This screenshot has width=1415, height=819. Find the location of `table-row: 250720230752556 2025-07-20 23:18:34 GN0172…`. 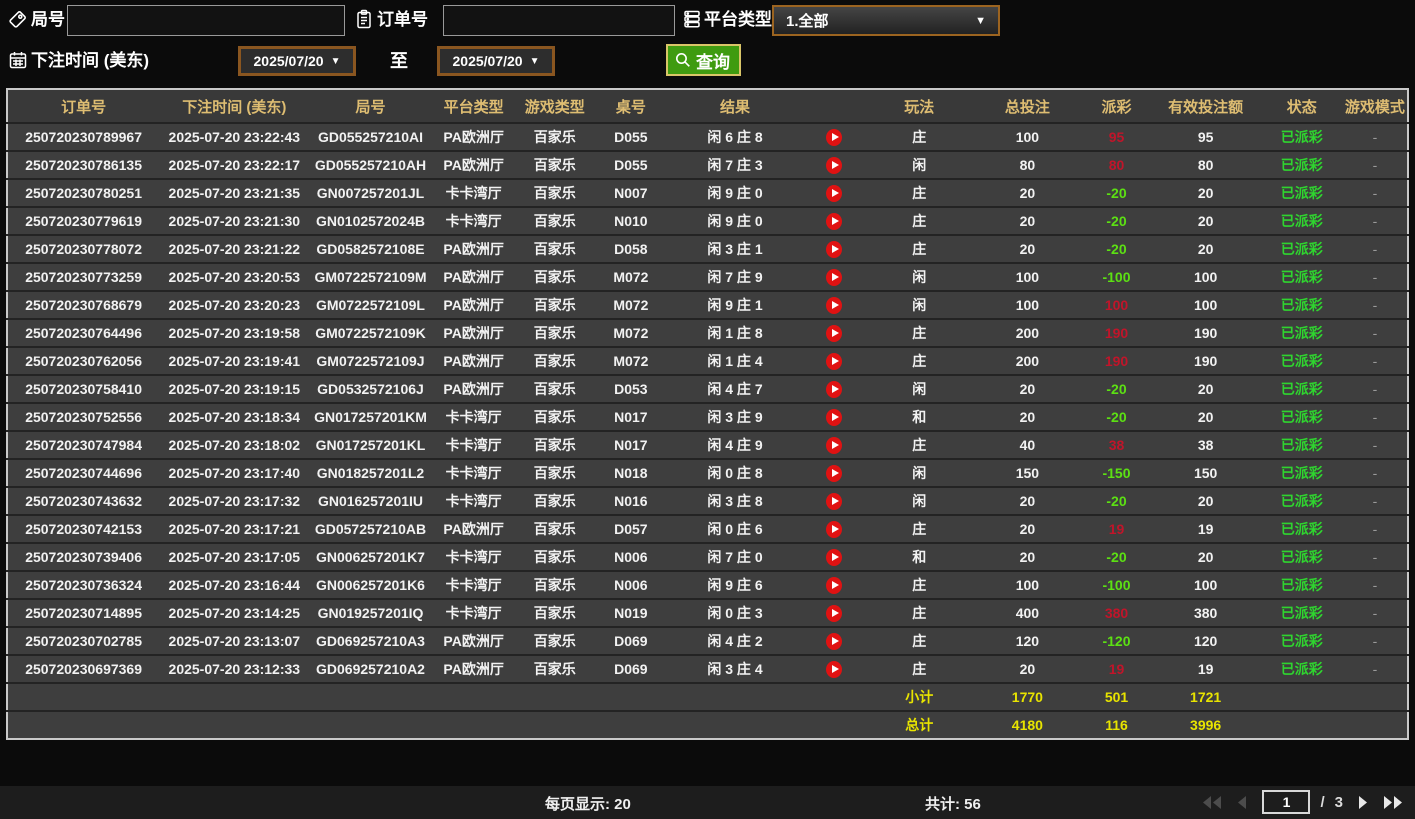

table-row: 250720230752556 2025-07-20 23:18:34 GN0172… is located at coordinates (707, 416).